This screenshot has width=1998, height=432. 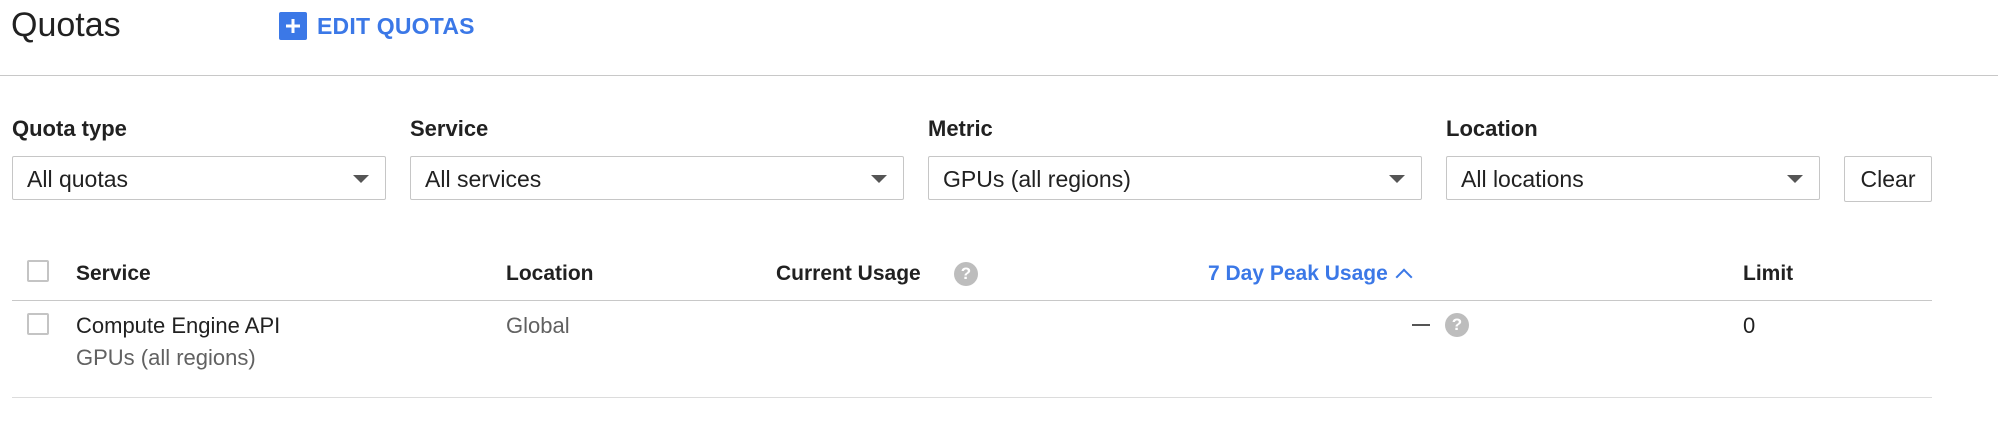 I want to click on service-filter-label: Service, so click(x=449, y=128).